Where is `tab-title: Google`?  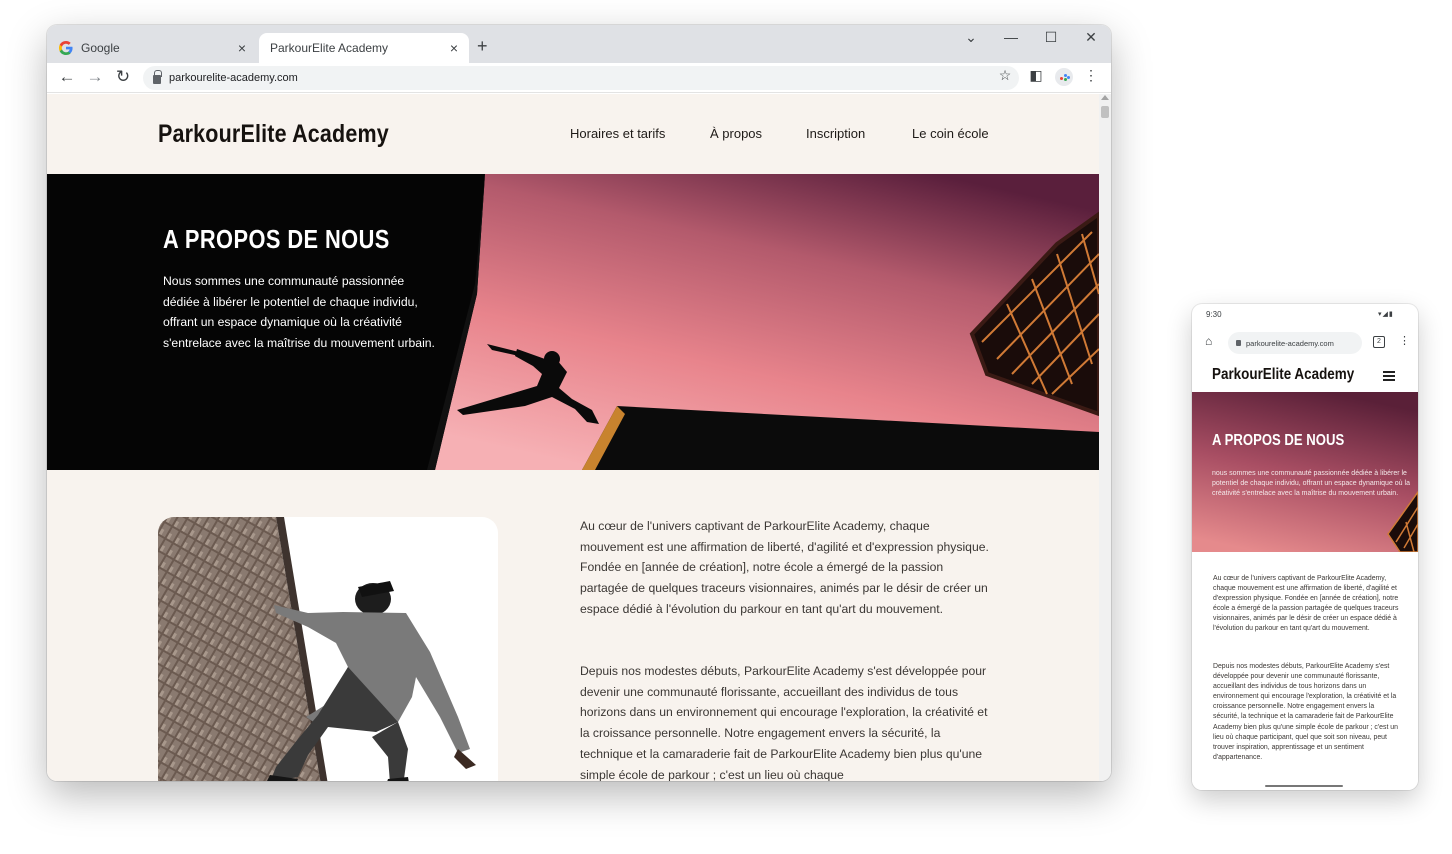 tab-title: Google is located at coordinates (100, 48).